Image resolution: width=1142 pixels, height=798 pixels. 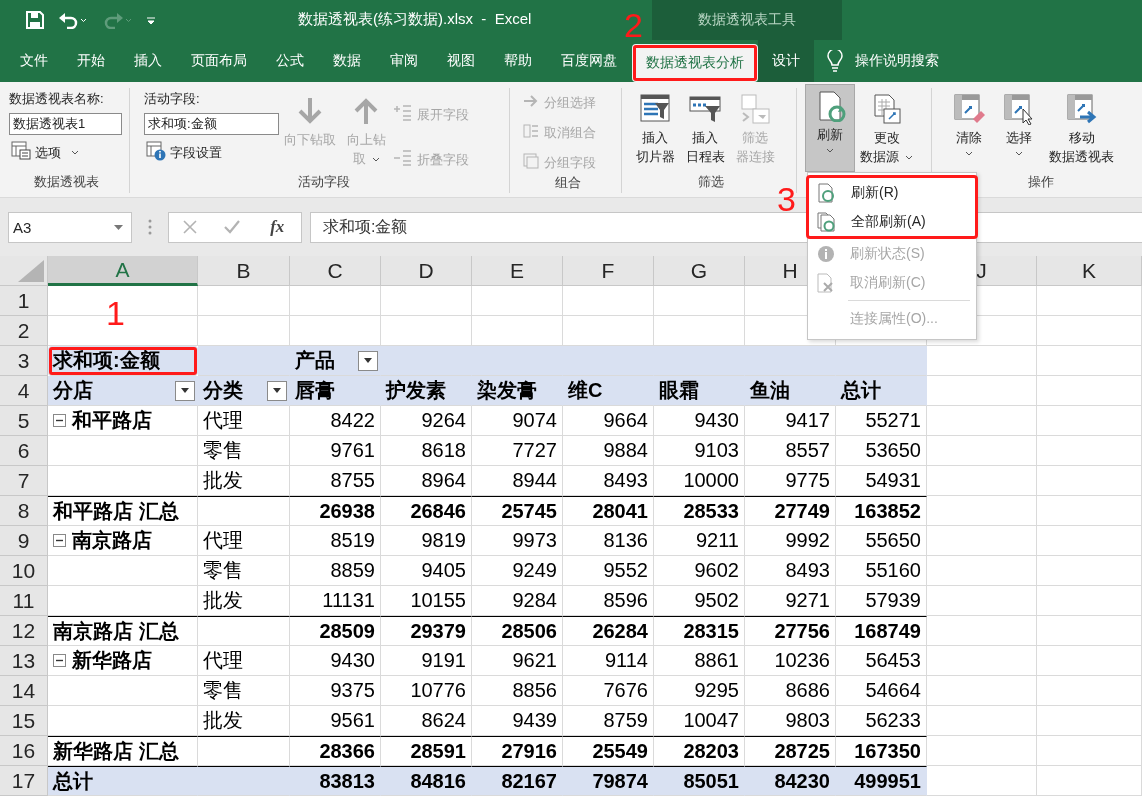 I want to click on row-header: 17, so click(x=24, y=781).